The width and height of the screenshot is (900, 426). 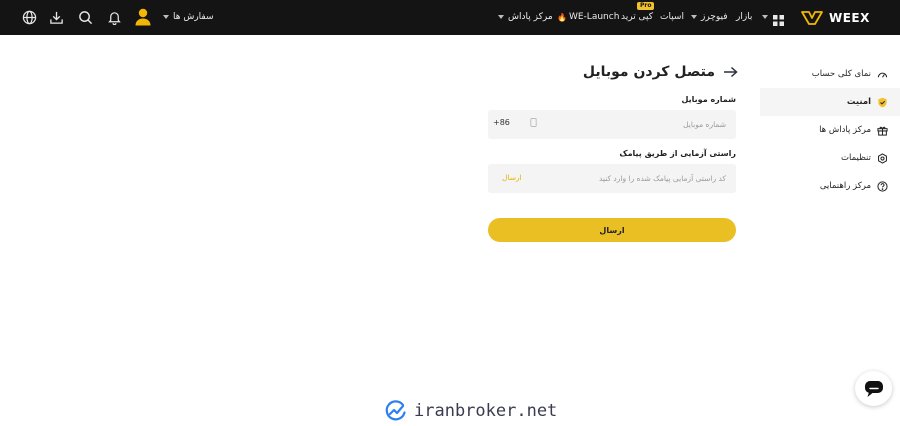 What do you see at coordinates (29, 17) in the screenshot?
I see `globe-icon` at bounding box center [29, 17].